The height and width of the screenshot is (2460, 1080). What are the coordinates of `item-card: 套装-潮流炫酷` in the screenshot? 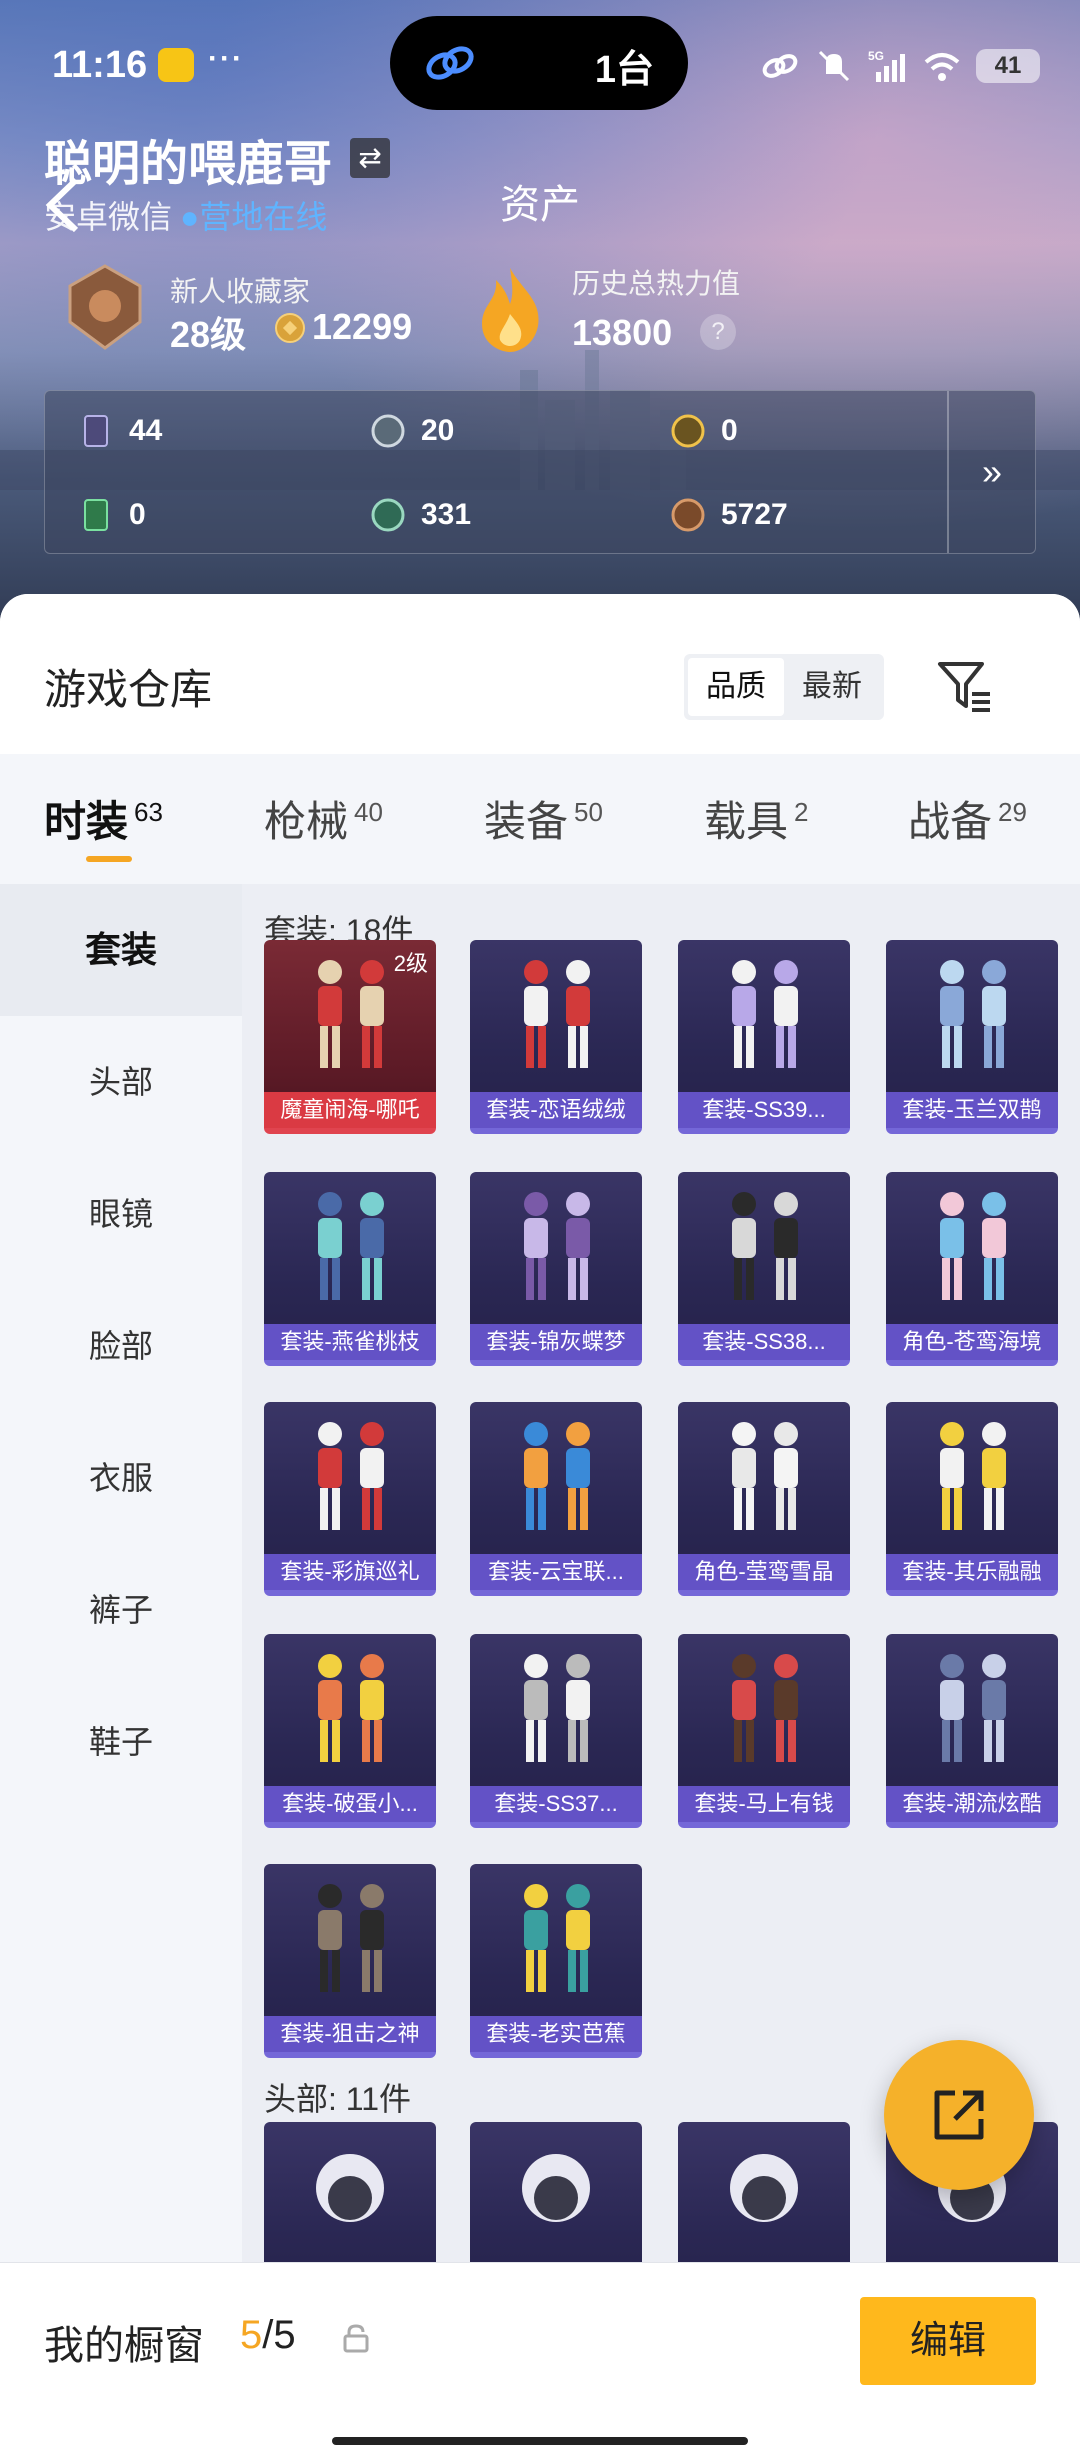 It's located at (972, 1731).